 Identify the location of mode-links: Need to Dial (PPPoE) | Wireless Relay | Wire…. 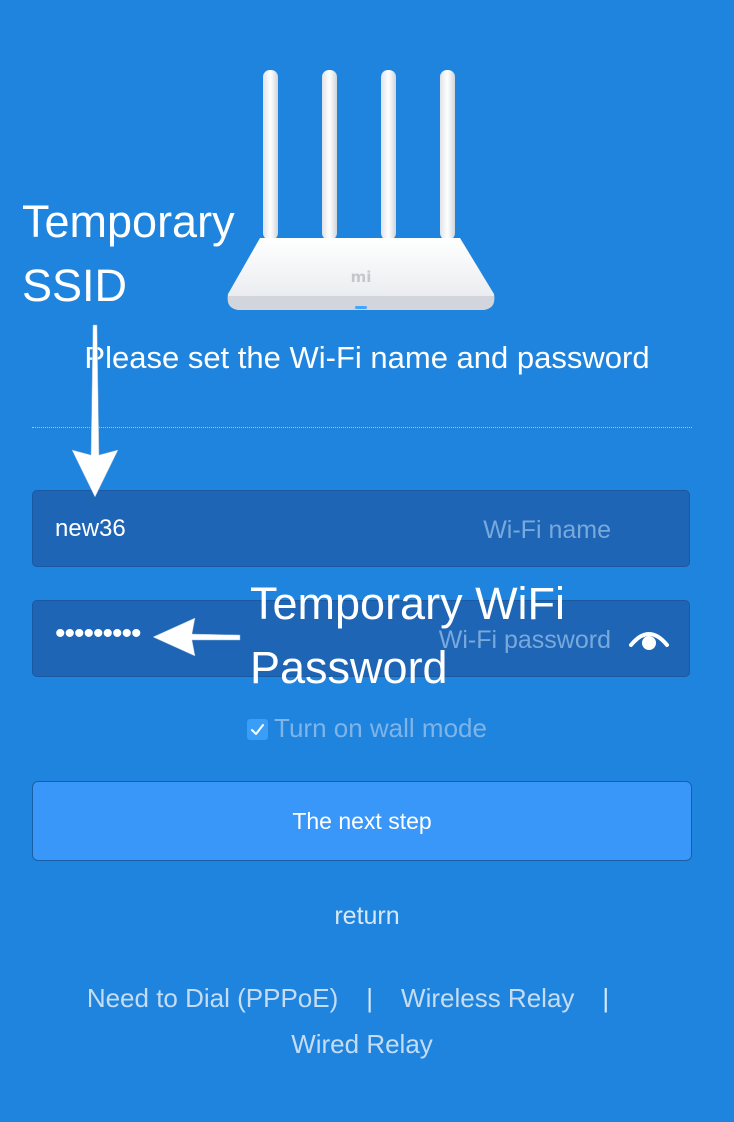
(362, 1021).